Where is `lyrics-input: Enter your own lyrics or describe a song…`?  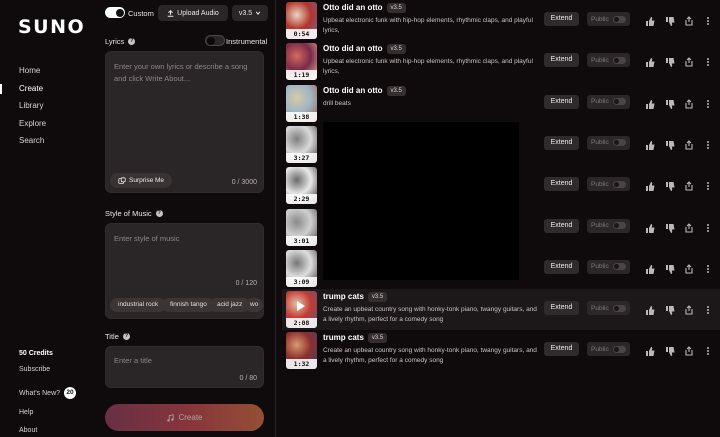
lyrics-input: Enter your own lyrics or describe a song… is located at coordinates (184, 122).